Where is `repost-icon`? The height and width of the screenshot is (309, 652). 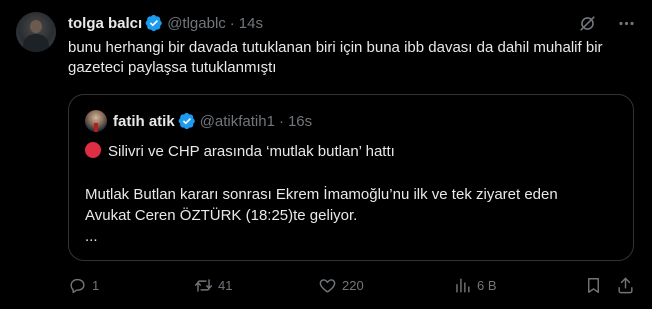 repost-icon is located at coordinates (203, 285).